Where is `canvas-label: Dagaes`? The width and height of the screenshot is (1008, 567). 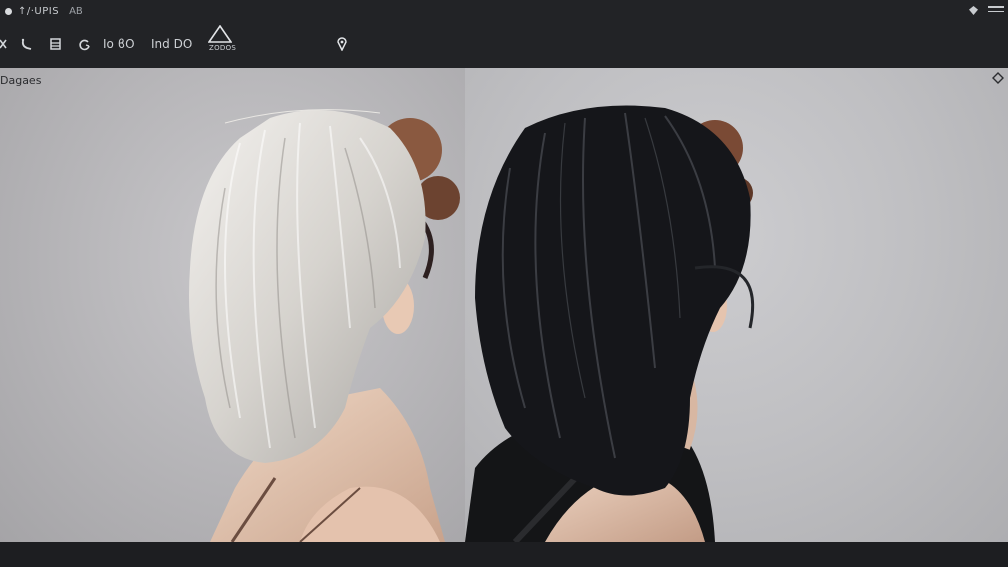 canvas-label: Dagaes is located at coordinates (21, 80).